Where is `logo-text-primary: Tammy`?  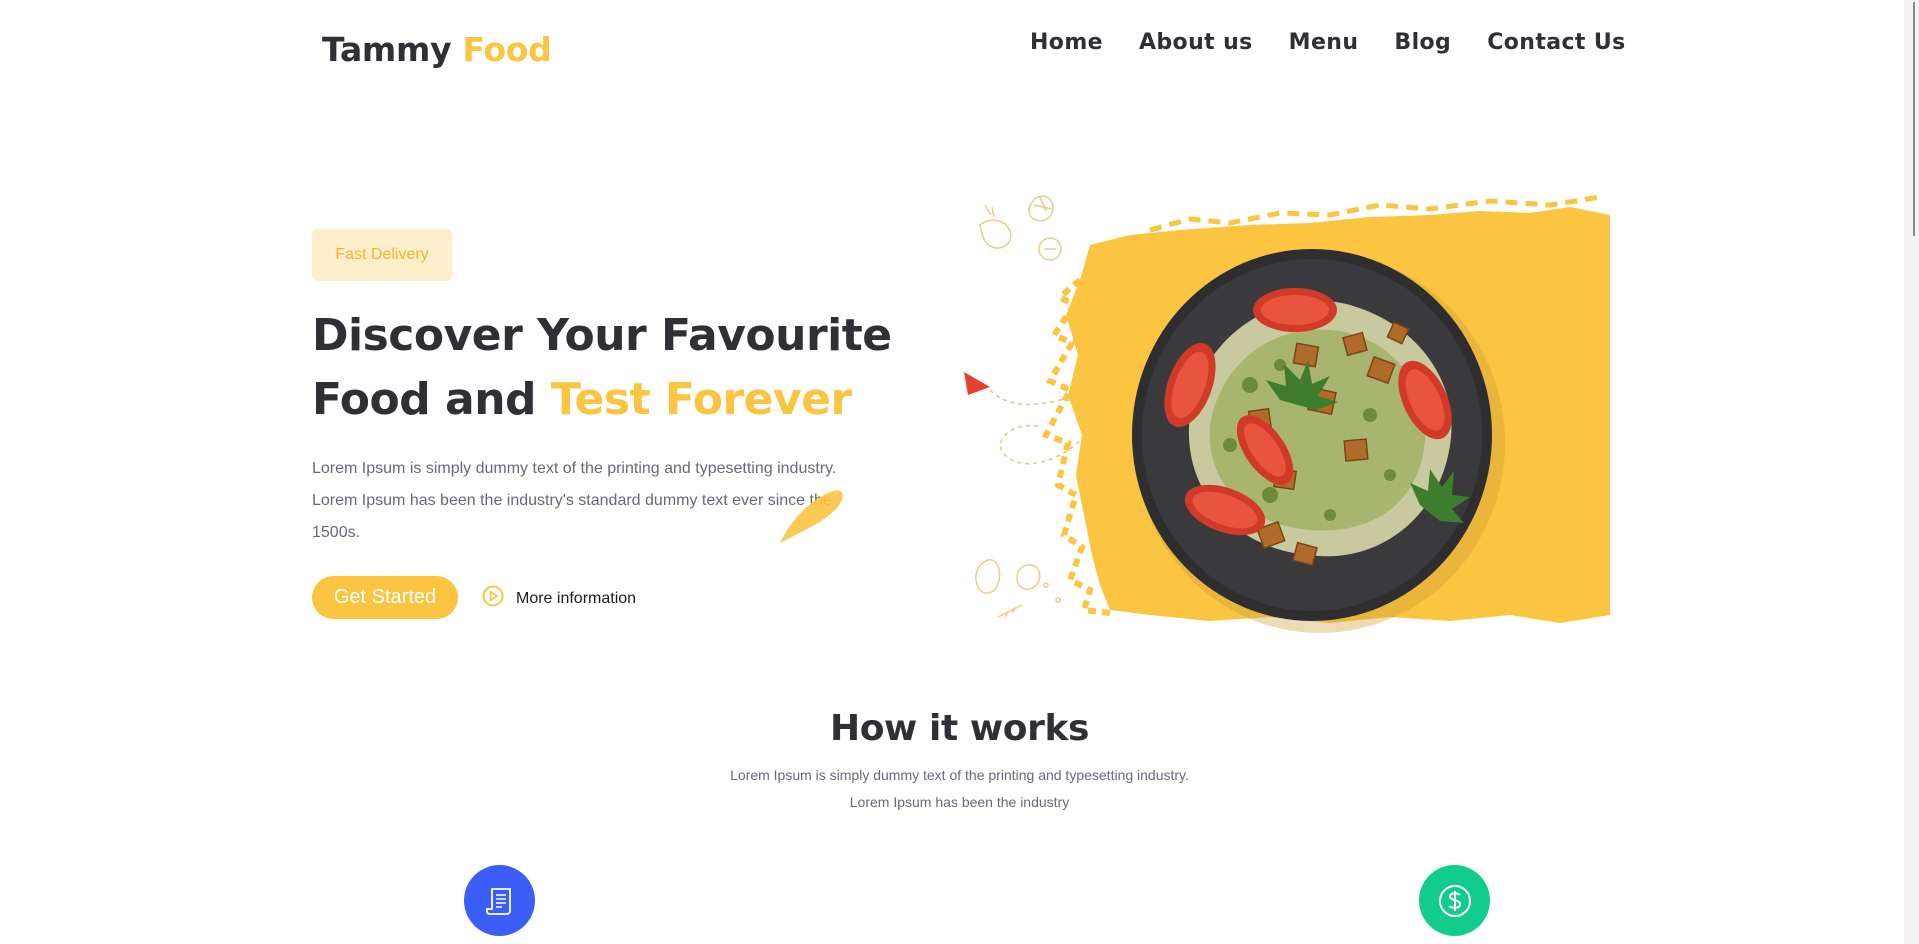 logo-text-primary: Tammy is located at coordinates (387, 49).